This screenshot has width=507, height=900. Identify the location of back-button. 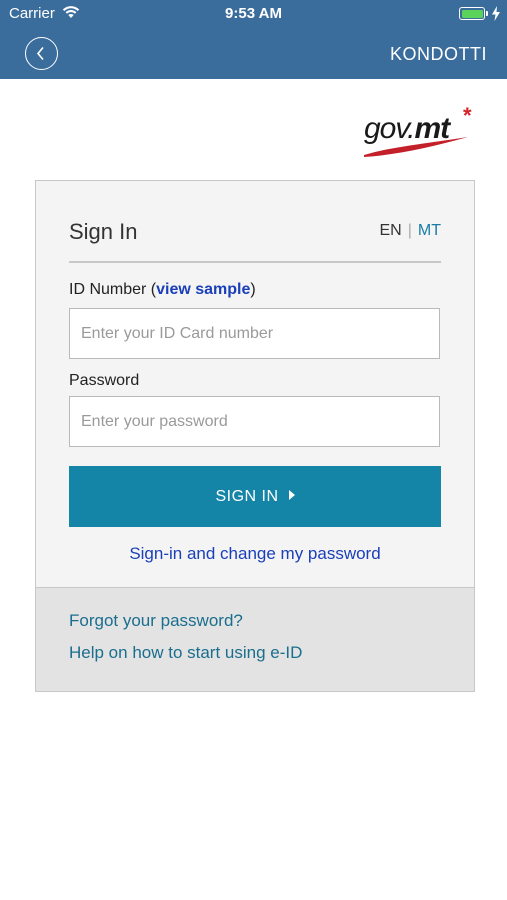
(41, 53).